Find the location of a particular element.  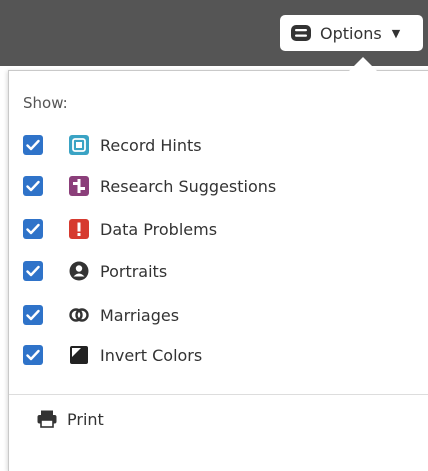

record-hints-icon is located at coordinates (79, 145).